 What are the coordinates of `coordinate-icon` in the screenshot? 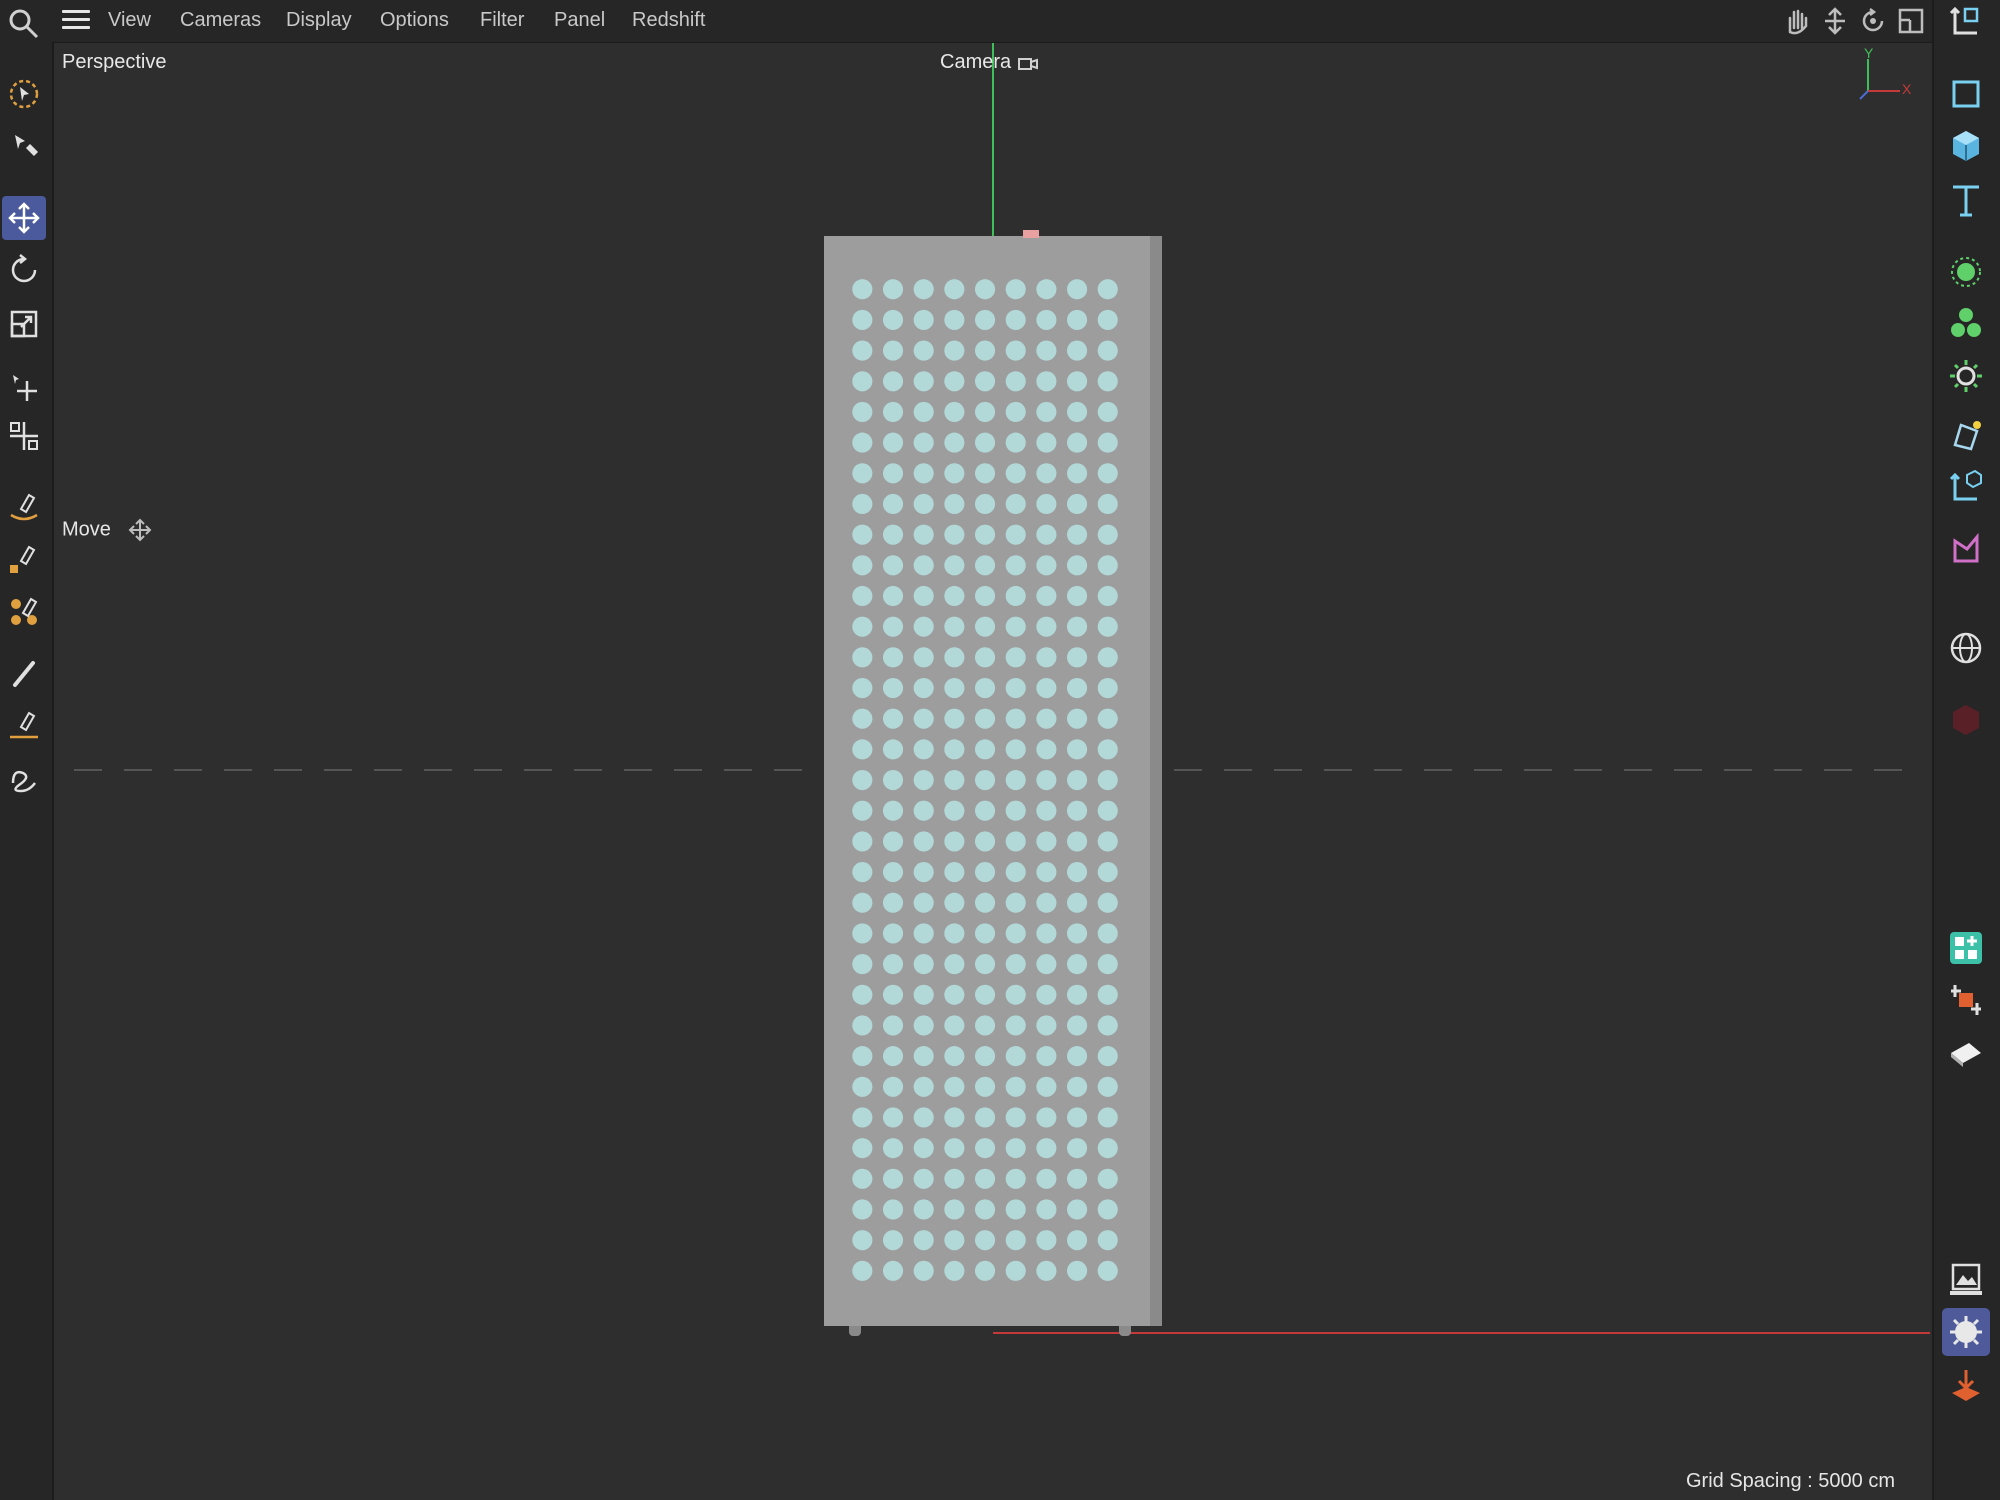 It's located at (1966, 488).